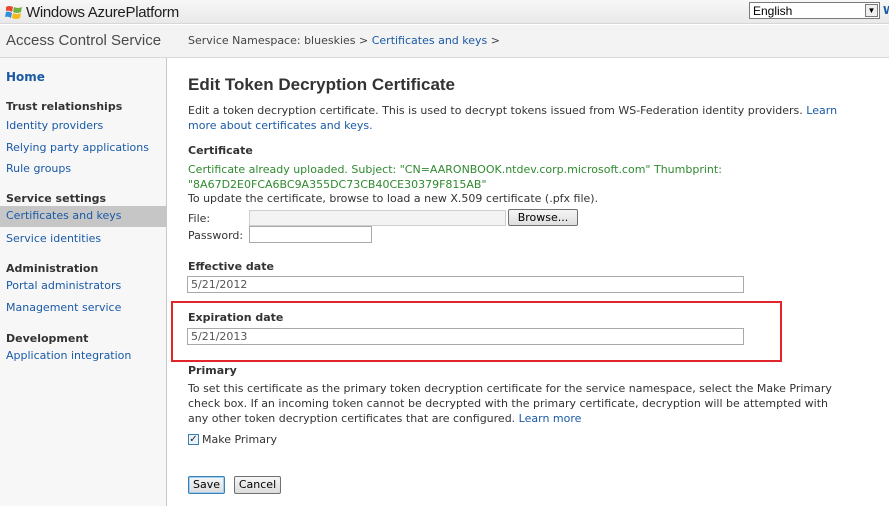 Image resolution: width=889 pixels, height=506 pixels. I want to click on expiration-date-label: Expiration date, so click(236, 317).